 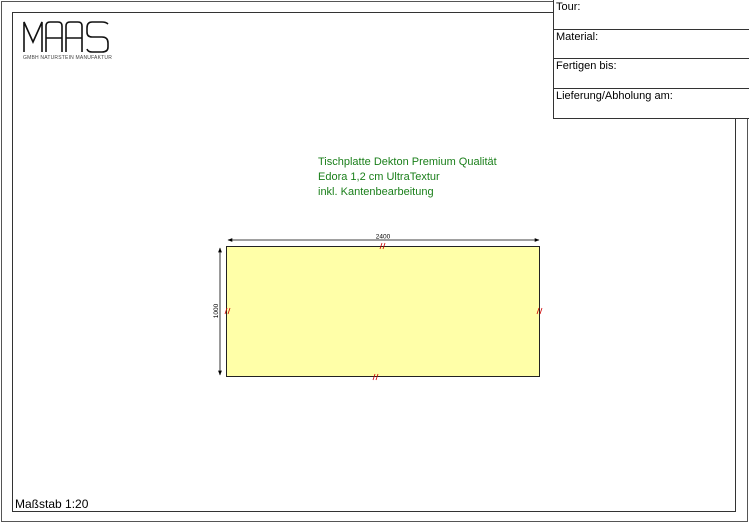 I want to click on width-dimension-label: 2400, so click(x=383, y=237).